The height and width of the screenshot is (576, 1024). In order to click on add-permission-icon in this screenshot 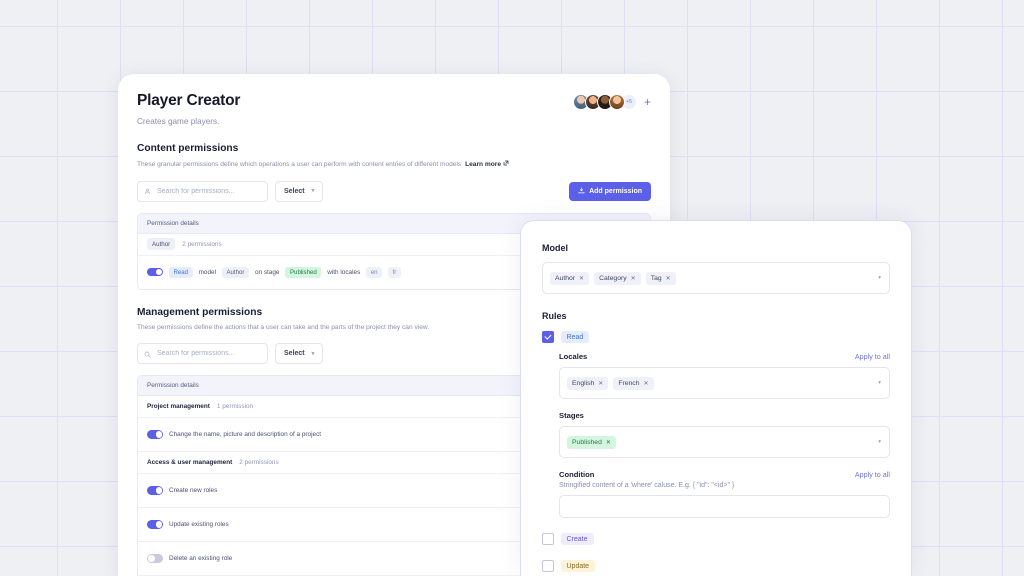, I will do `click(581, 191)`.